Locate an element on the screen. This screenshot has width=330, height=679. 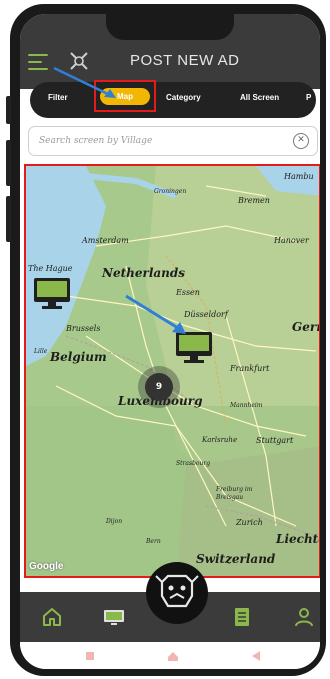
user-icon is located at coordinates (304, 617).